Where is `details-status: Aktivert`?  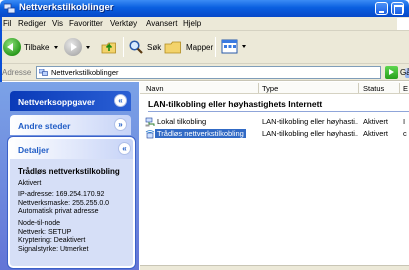
details-status: Aktivert is located at coordinates (30, 183).